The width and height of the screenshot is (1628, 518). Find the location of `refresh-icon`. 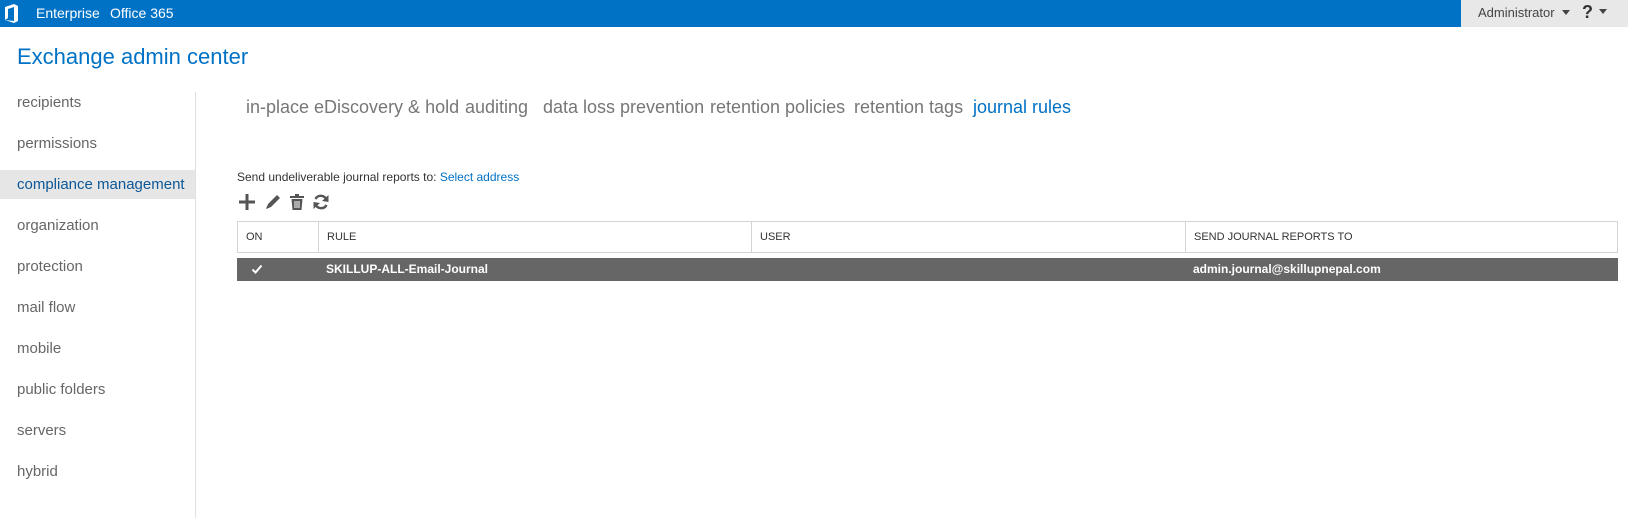

refresh-icon is located at coordinates (321, 202).